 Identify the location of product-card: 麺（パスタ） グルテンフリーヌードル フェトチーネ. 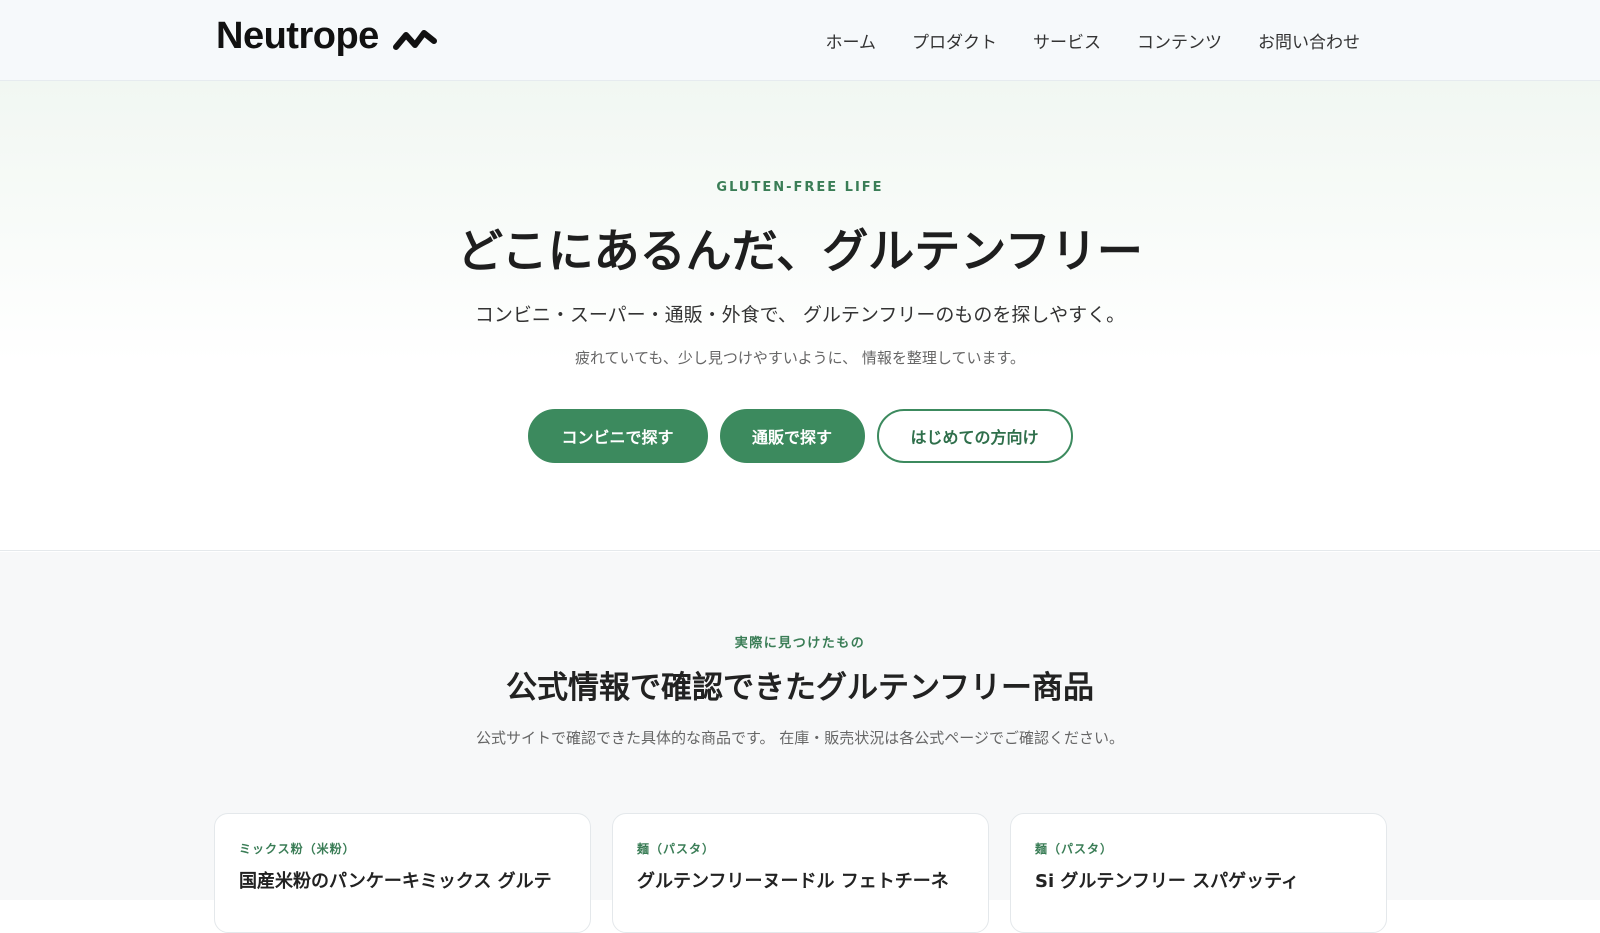
(800, 873).